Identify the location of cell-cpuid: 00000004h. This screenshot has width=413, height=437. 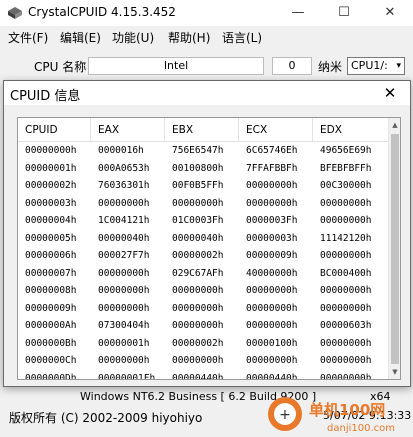
(51, 220).